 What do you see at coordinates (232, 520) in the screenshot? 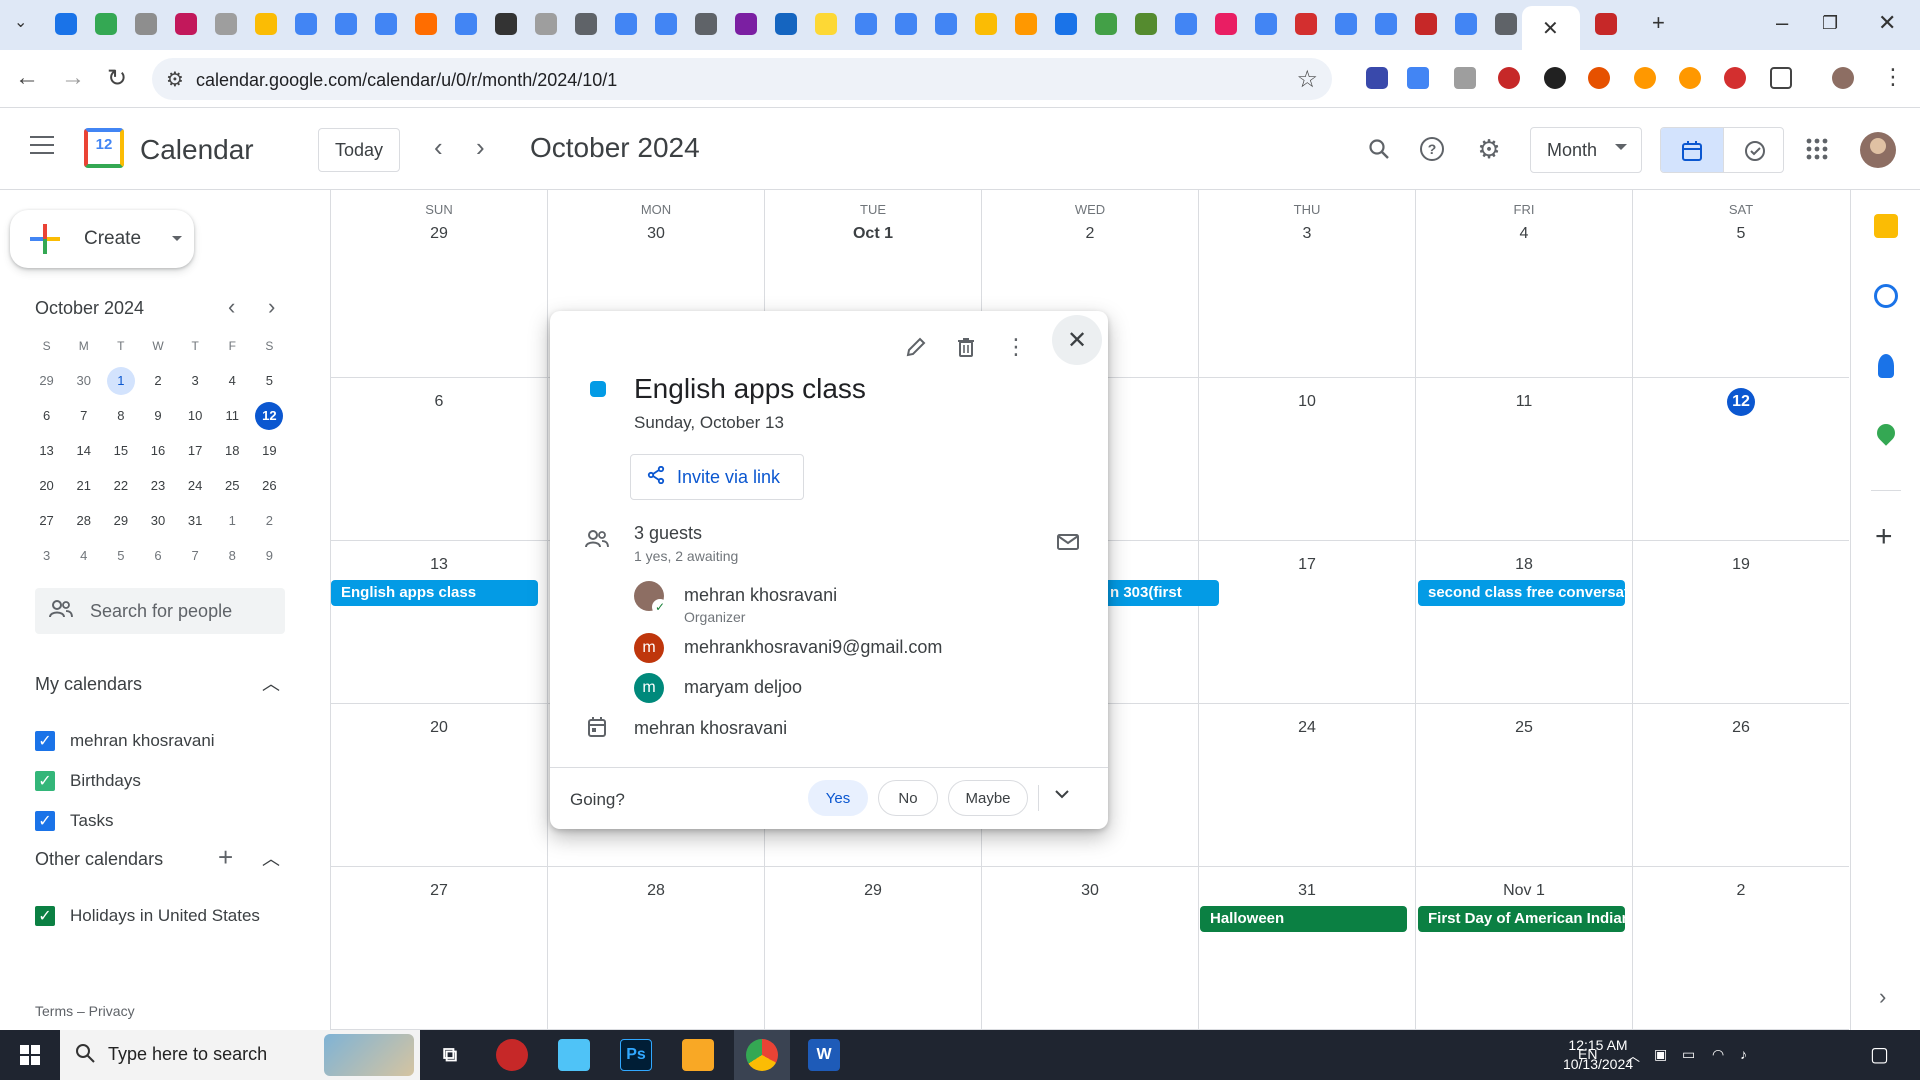
I see `mini-day: 1` at bounding box center [232, 520].